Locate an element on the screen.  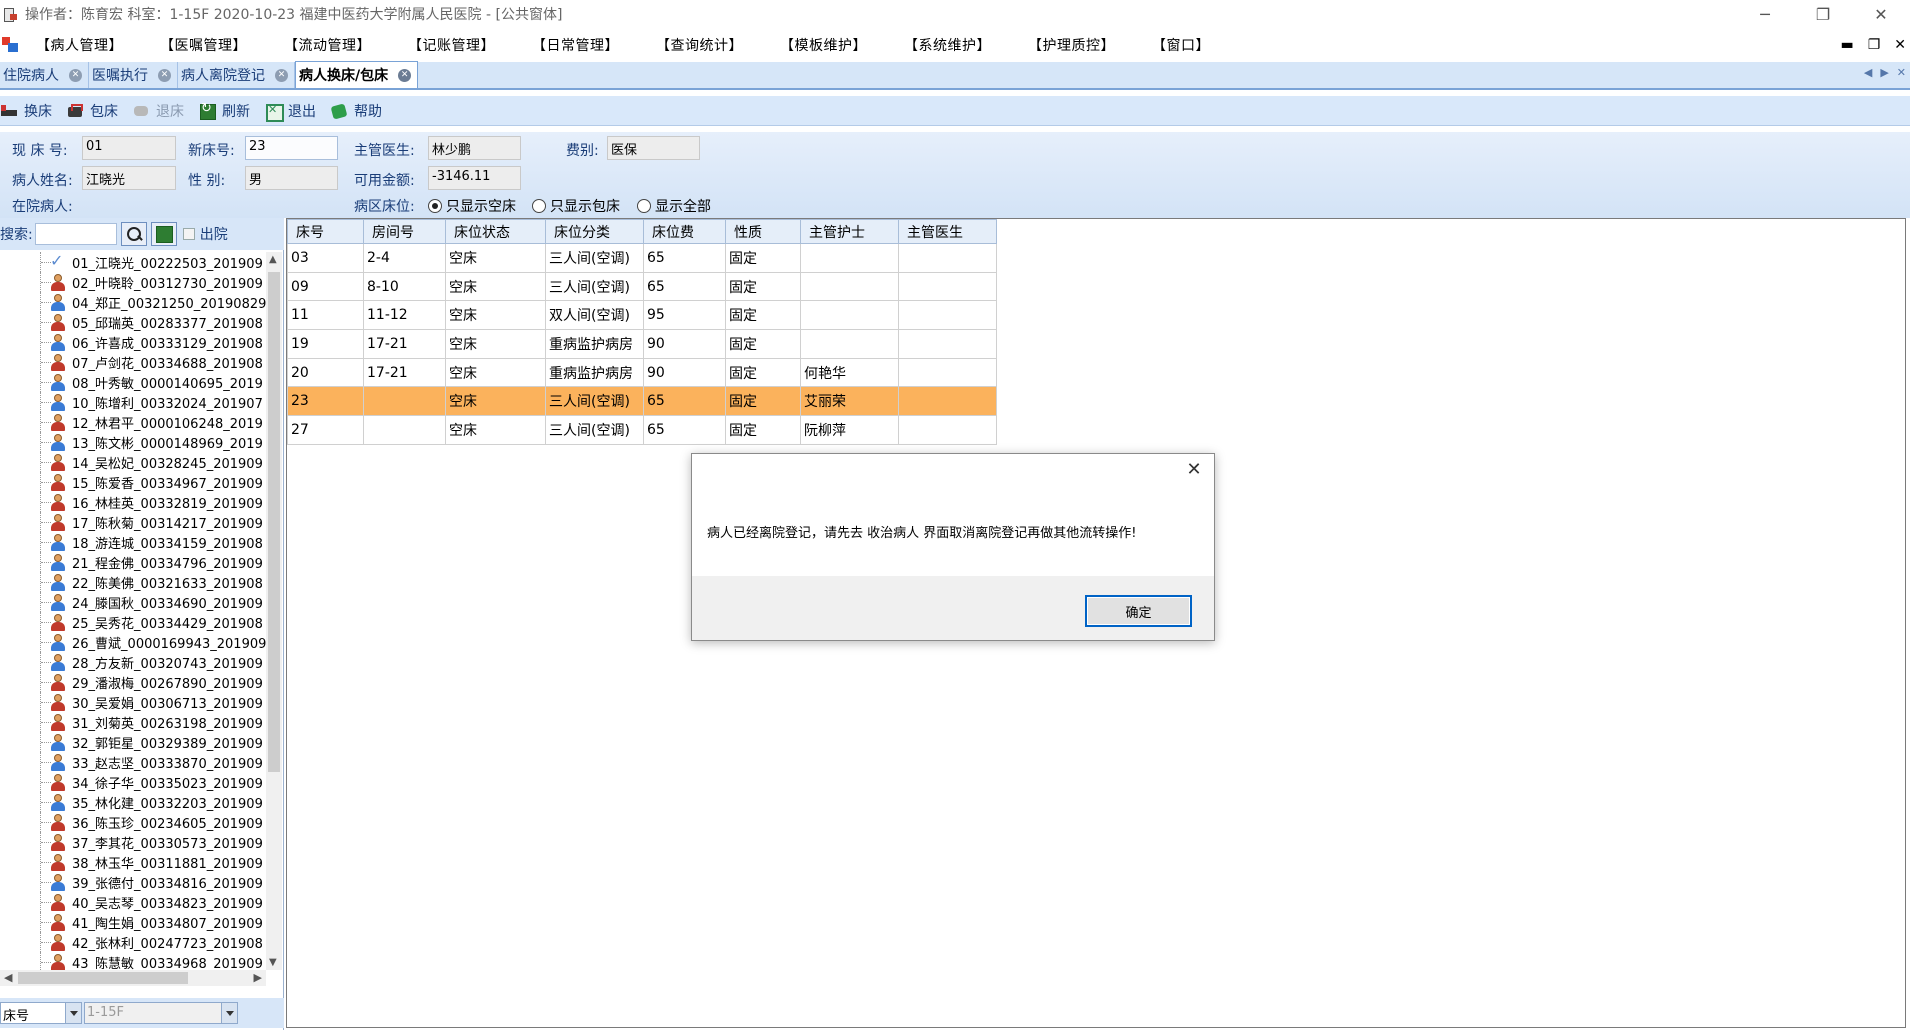
patient-tree-item: 43_陈慧敏_00334968_201909 is located at coordinates (133, 961).